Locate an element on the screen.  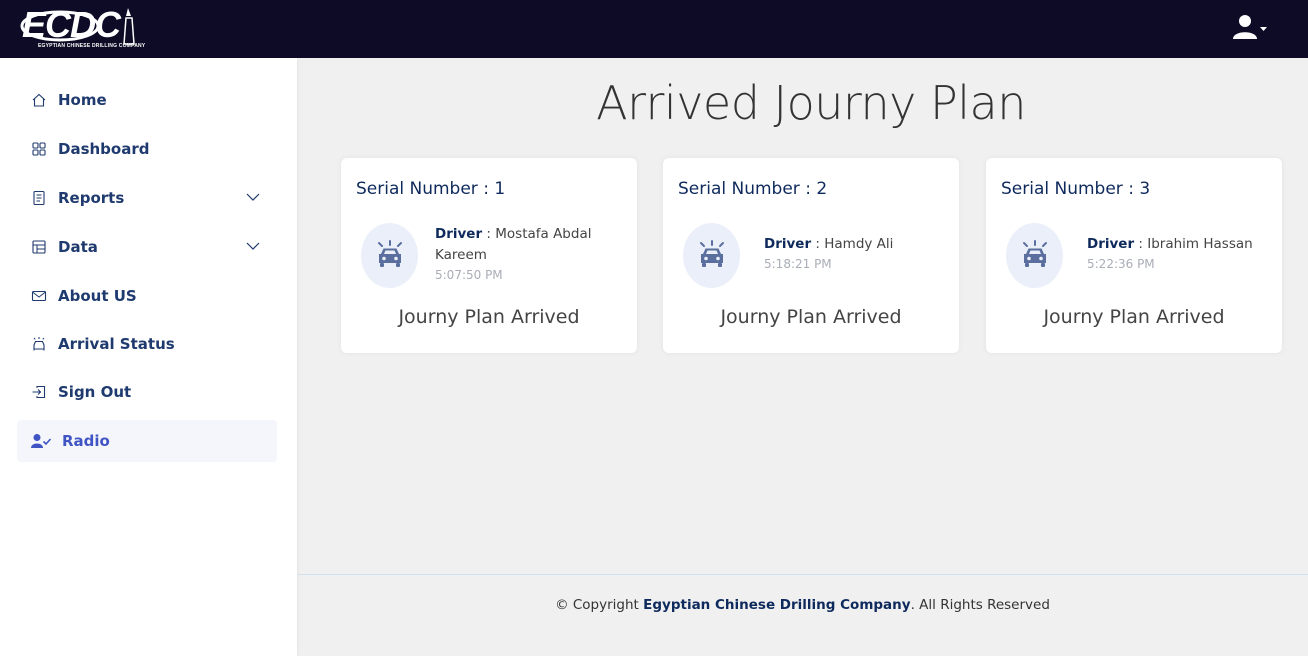
user-check-icon is located at coordinates (41, 441).